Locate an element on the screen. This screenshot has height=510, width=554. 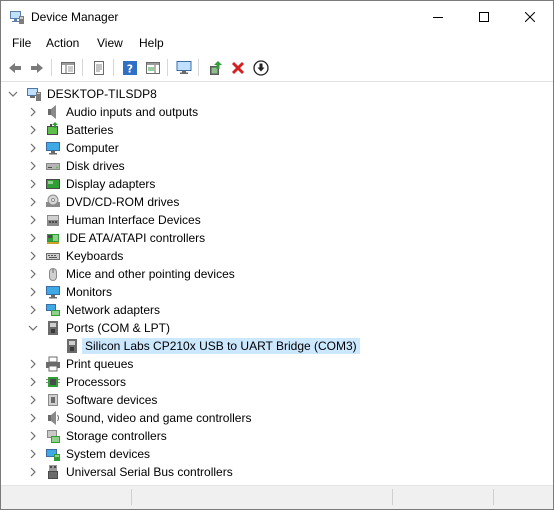
uninstall-device-icon is located at coordinates (238, 67).